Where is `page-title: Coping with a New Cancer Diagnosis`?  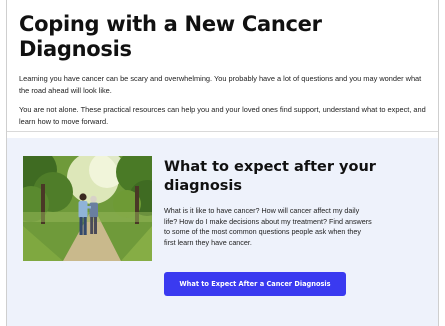
page-title: Coping with a New Cancer Diagnosis is located at coordinates (170, 36).